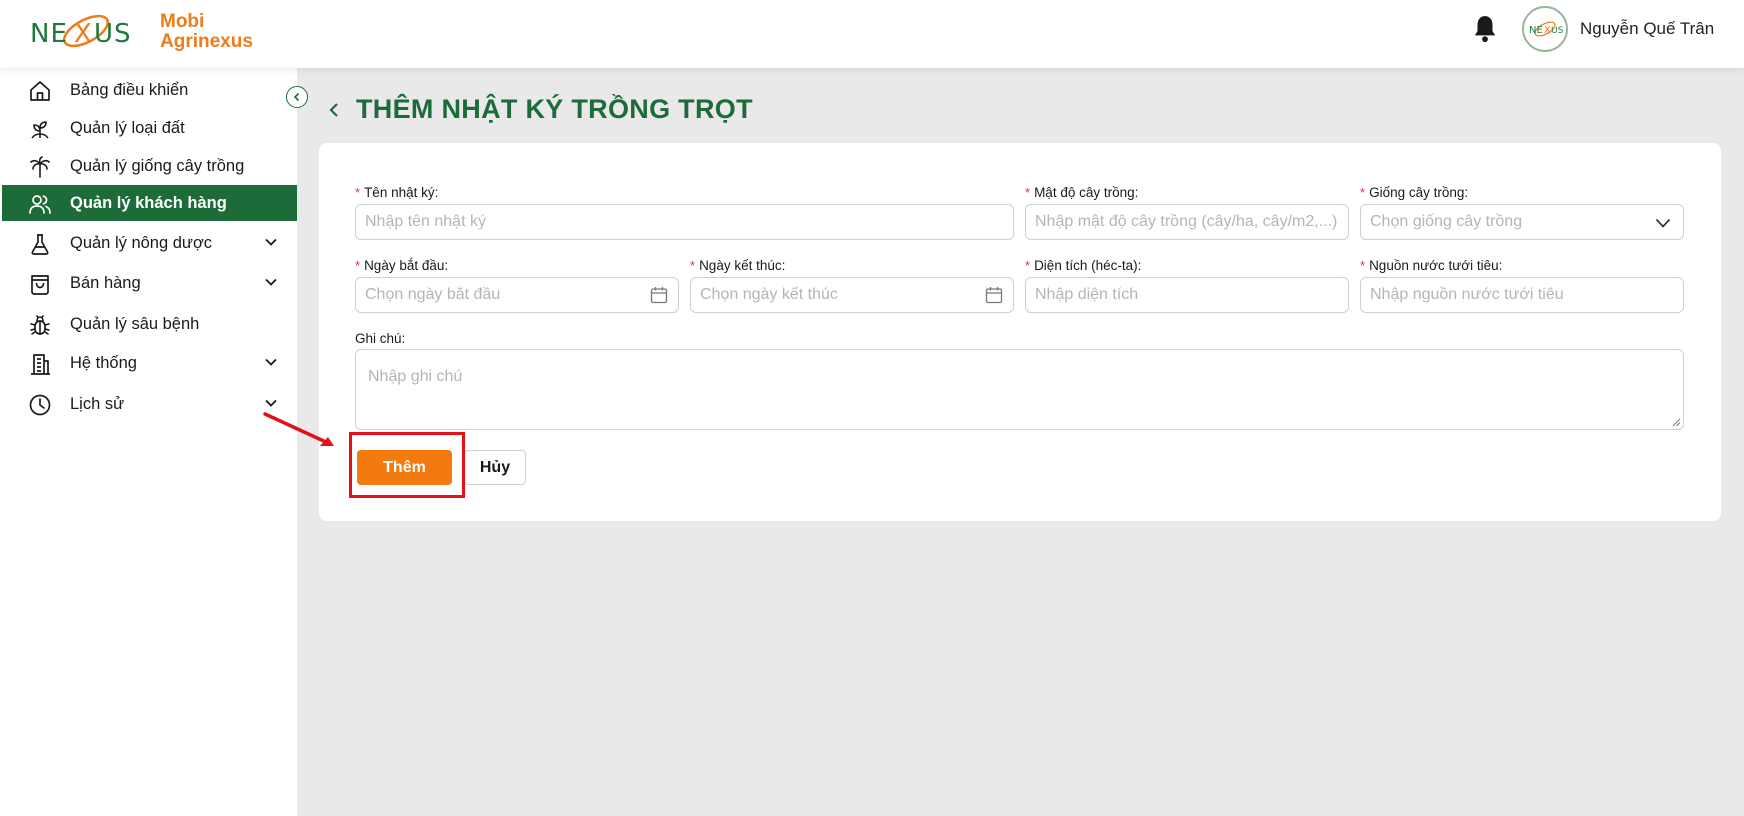 Image resolution: width=1744 pixels, height=816 pixels. What do you see at coordinates (40, 285) in the screenshot?
I see `shopping-bag-icon` at bounding box center [40, 285].